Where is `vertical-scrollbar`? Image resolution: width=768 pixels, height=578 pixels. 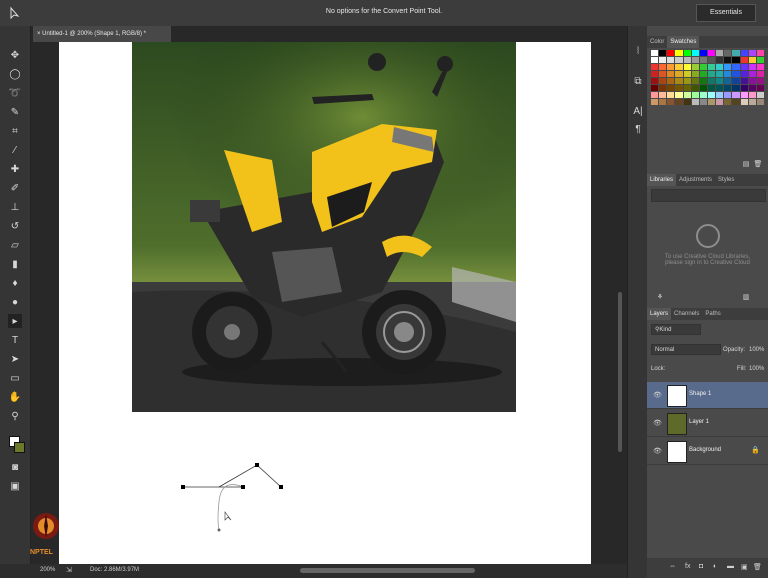
vertical-scrollbar is located at coordinates (620, 372).